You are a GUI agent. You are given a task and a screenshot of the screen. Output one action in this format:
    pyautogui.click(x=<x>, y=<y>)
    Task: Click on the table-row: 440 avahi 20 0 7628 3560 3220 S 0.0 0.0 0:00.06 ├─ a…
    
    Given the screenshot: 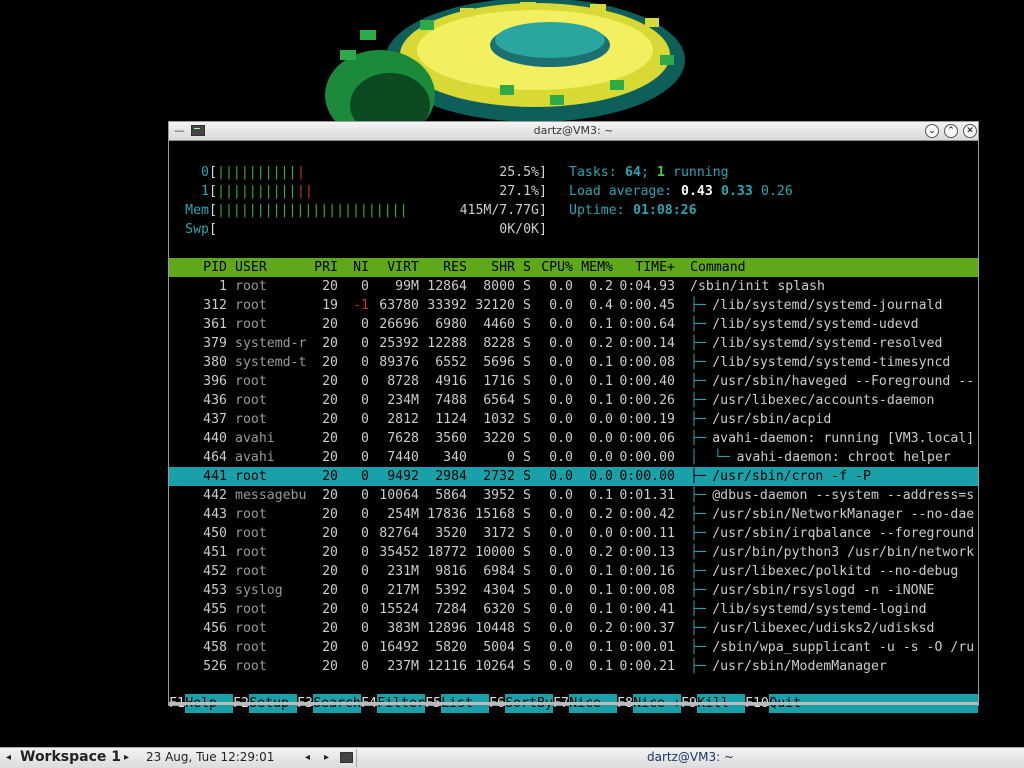 What is the action you would take?
    pyautogui.click(x=573, y=438)
    